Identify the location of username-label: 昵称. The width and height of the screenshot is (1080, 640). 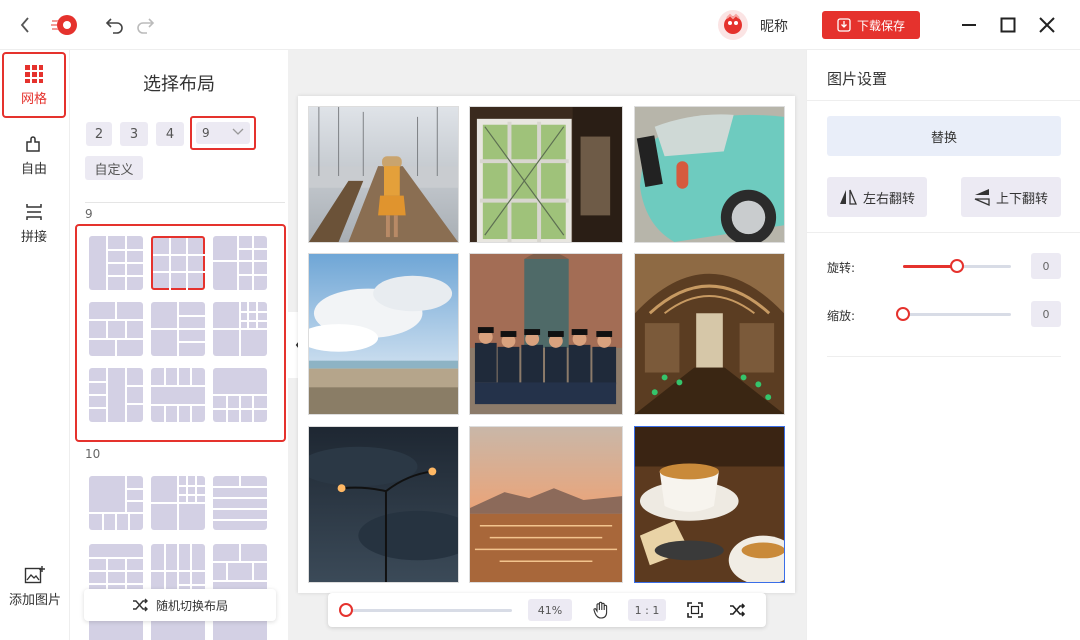
(774, 26).